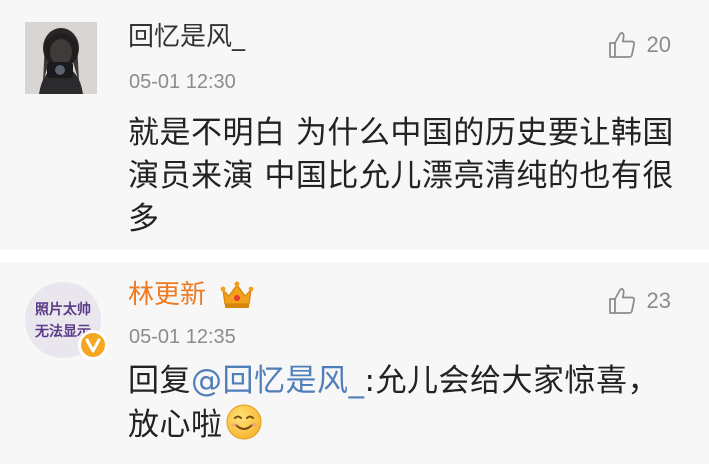 This screenshot has width=709, height=464. What do you see at coordinates (63, 309) in the screenshot?
I see `avatar-text-line1: 照片太帅` at bounding box center [63, 309].